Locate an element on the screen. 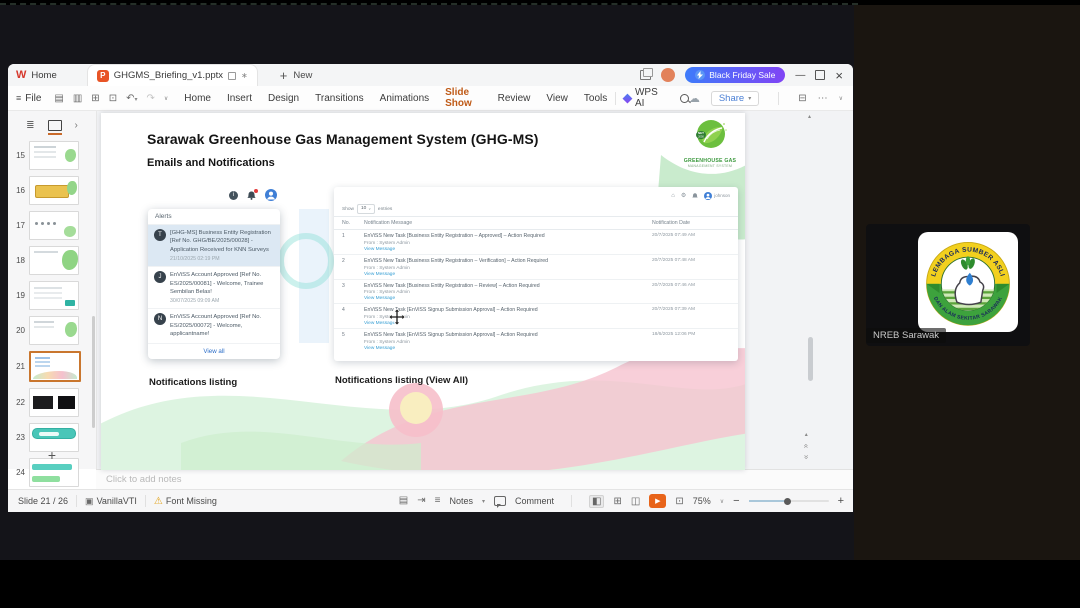 This screenshot has width=1080, height=608. zoom-in-button: + is located at coordinates (841, 501).